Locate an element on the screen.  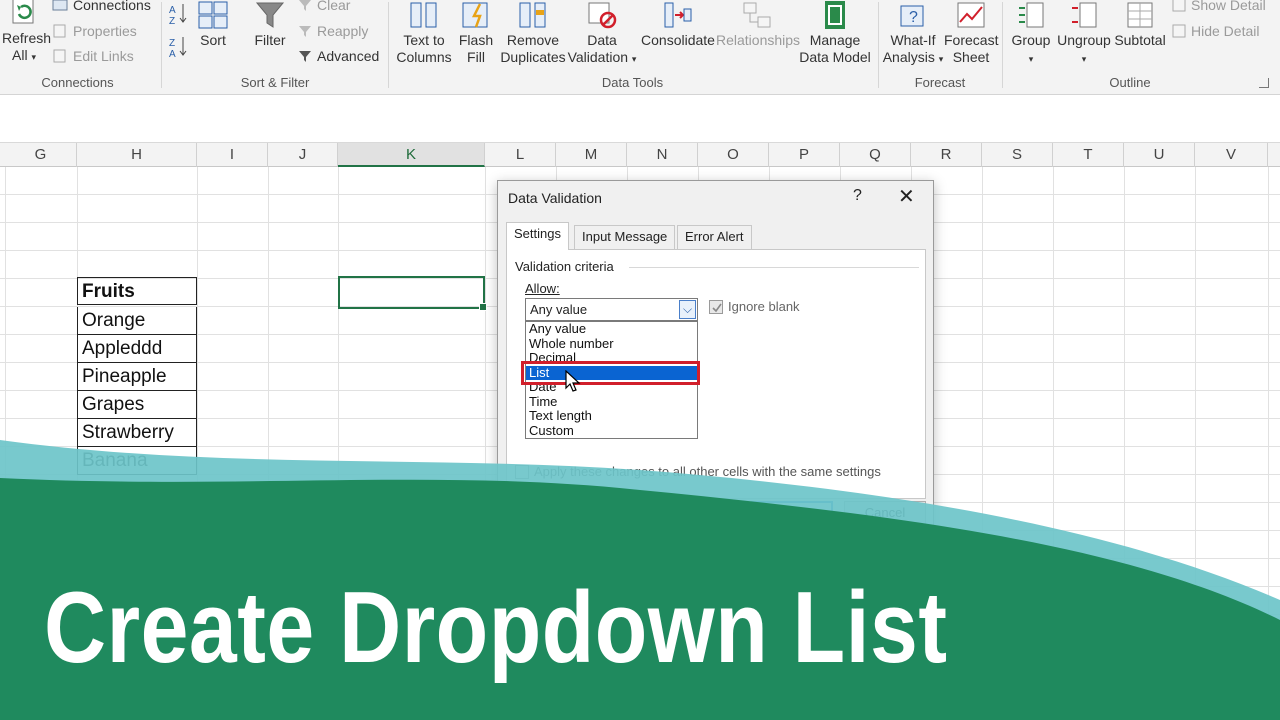
column-header-o: O is located at coordinates (733, 155).